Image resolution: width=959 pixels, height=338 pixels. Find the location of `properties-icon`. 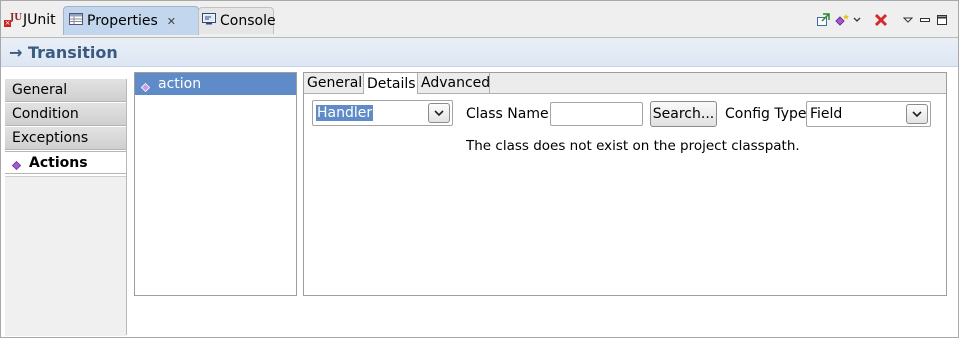

properties-icon is located at coordinates (76, 21).